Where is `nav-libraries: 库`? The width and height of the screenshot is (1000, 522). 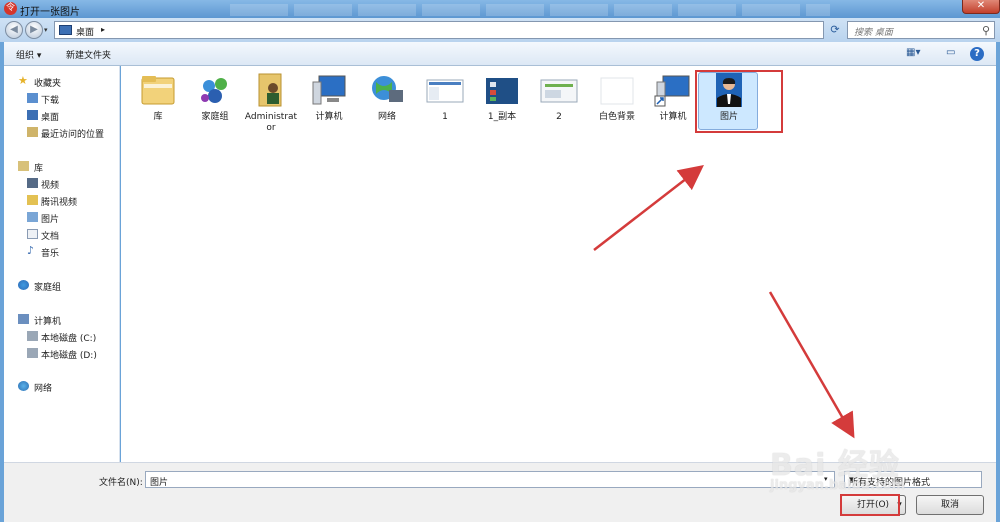 nav-libraries: 库 is located at coordinates (62, 166).